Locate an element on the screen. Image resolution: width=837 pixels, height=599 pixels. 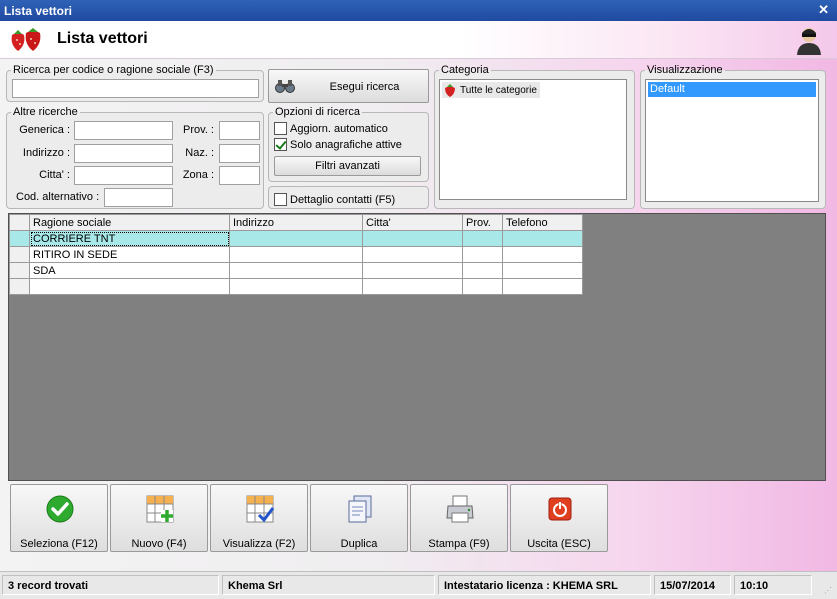
table-row: SDA is located at coordinates (296, 270).